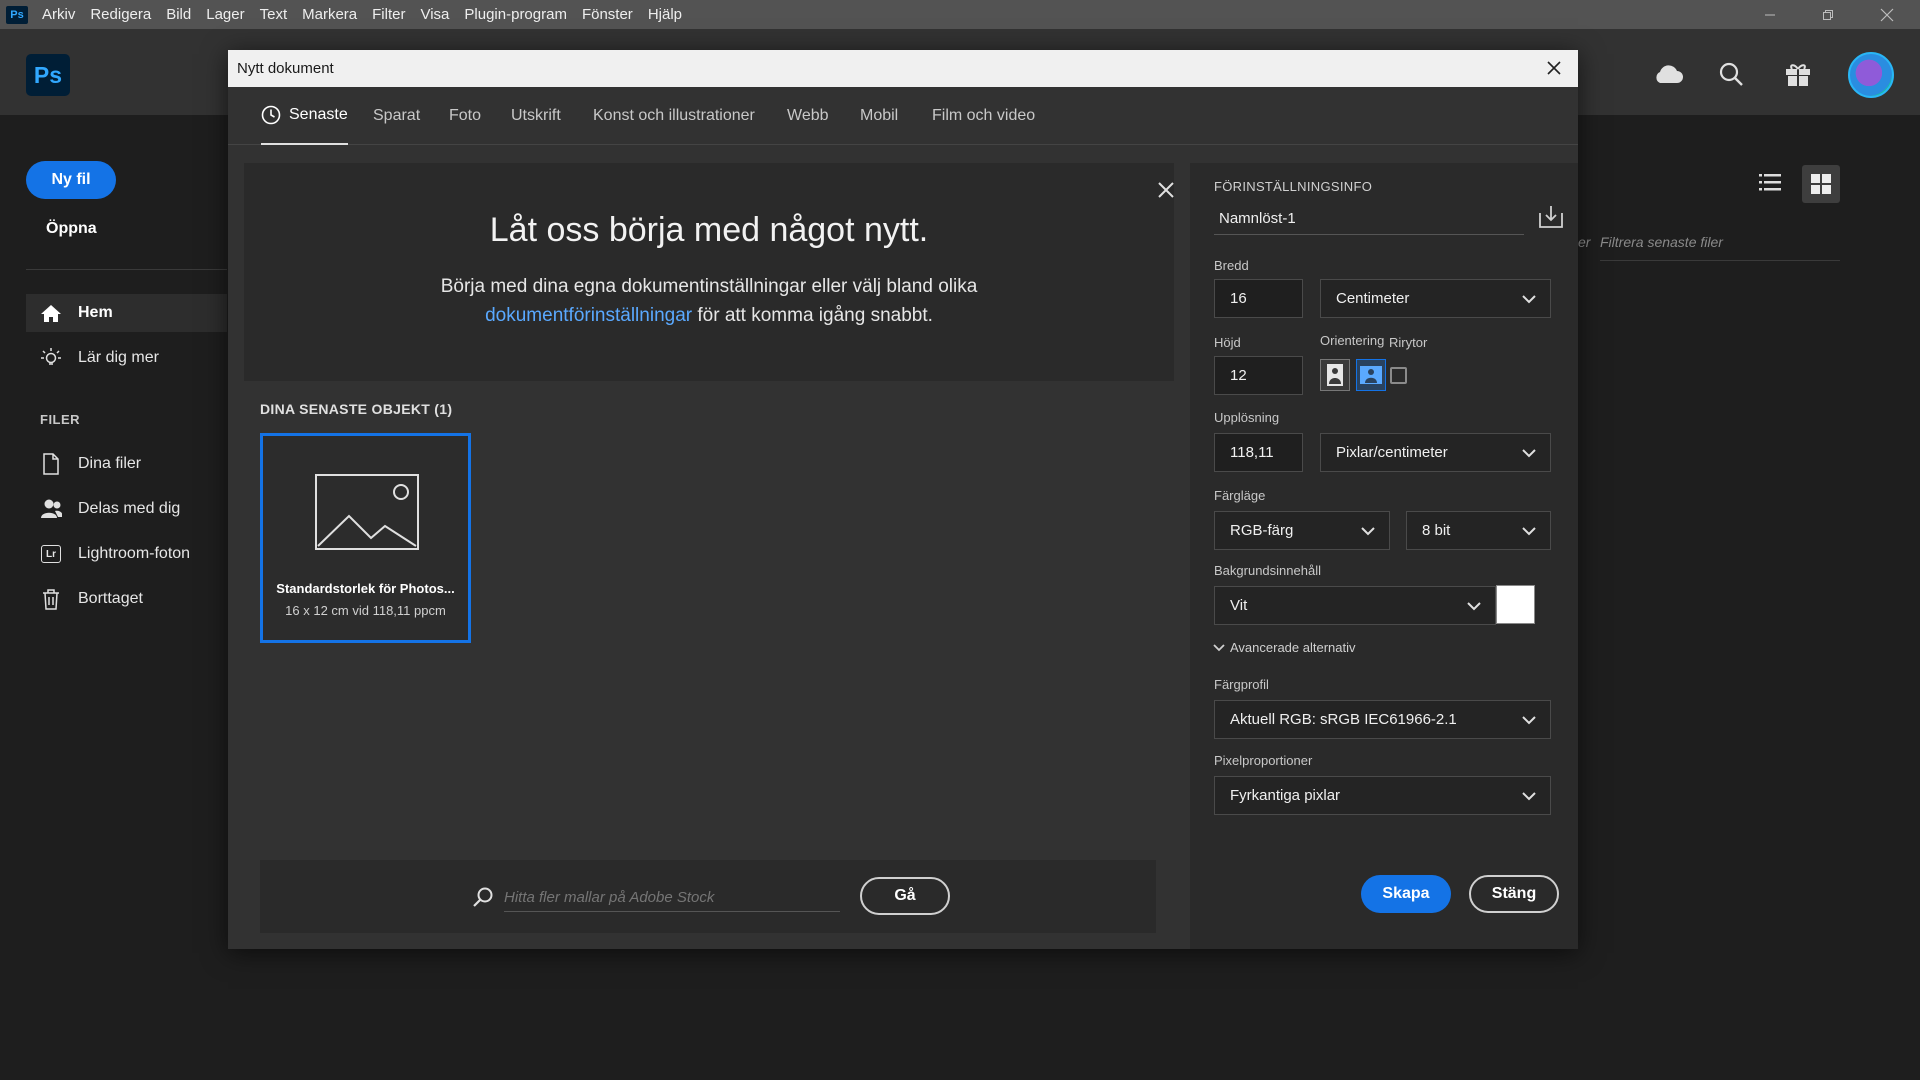  I want to click on minimize-button, so click(1770, 14).